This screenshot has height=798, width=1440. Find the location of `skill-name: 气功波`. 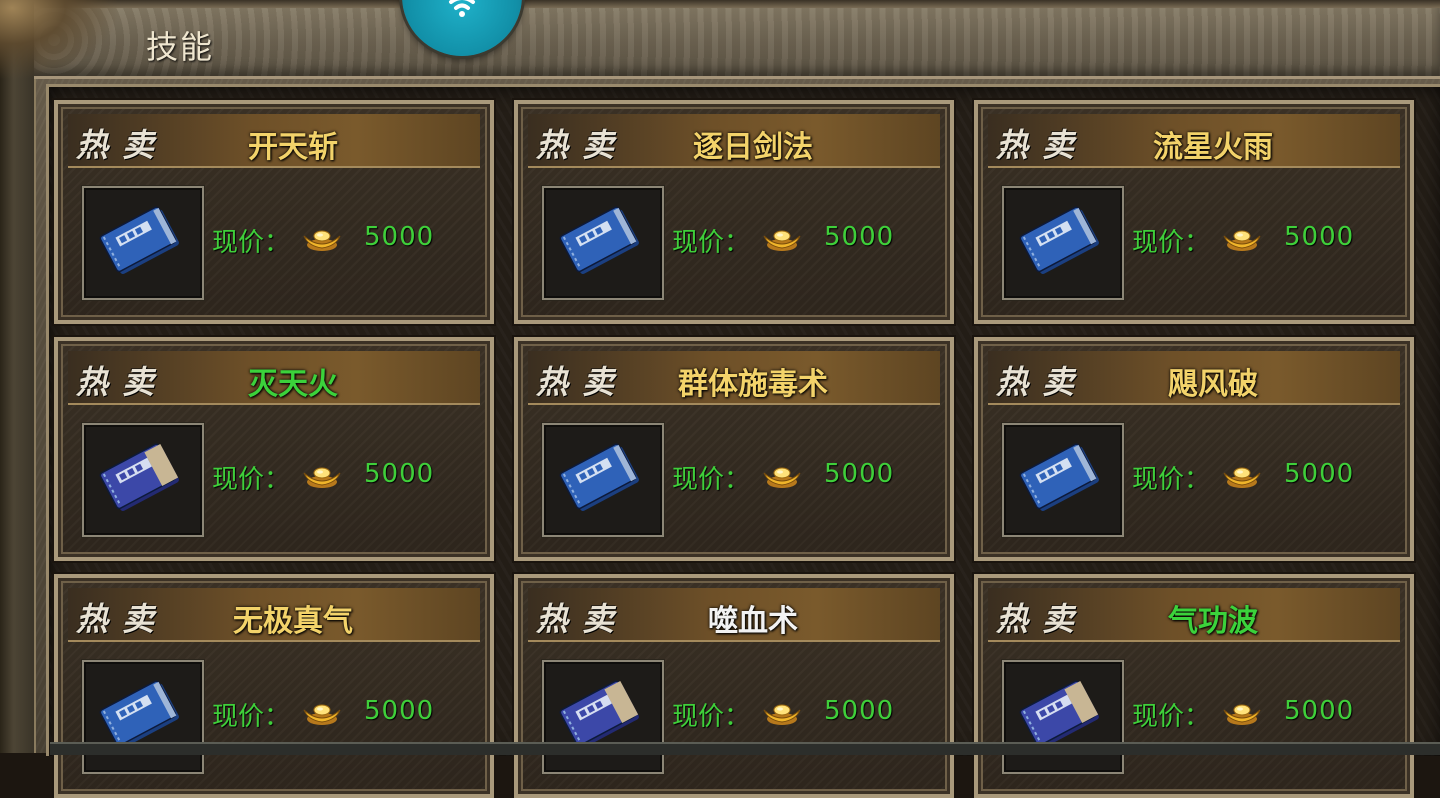

skill-name: 气功波 is located at coordinates (1213, 621).